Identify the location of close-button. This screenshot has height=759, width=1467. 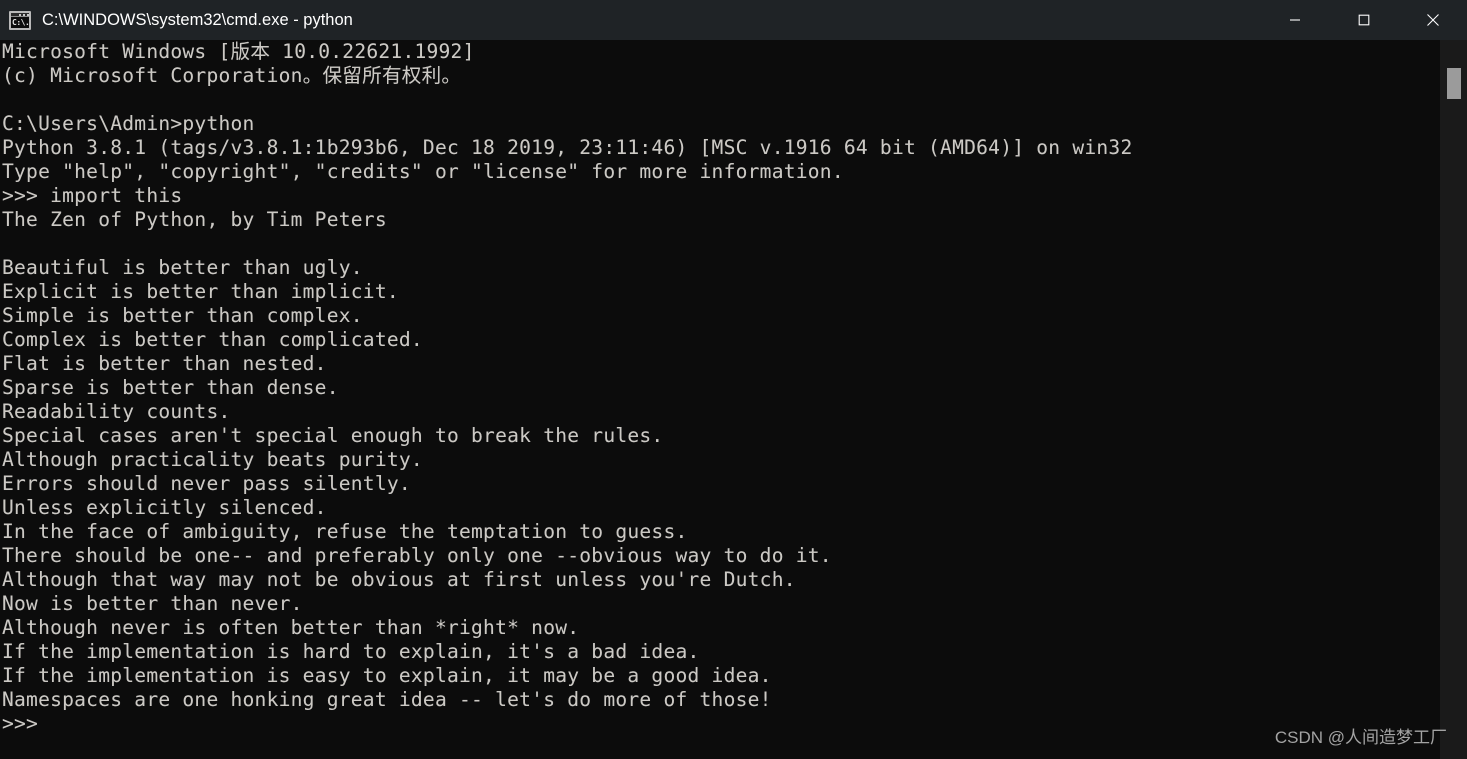
(1432, 20).